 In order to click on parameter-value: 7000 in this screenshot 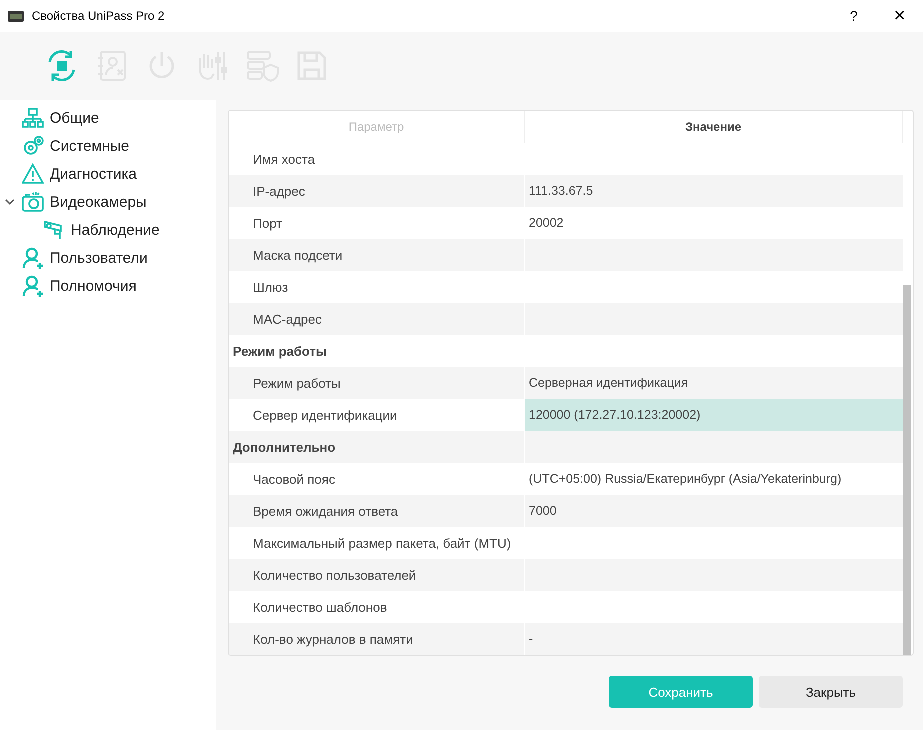, I will do `click(714, 511)`.